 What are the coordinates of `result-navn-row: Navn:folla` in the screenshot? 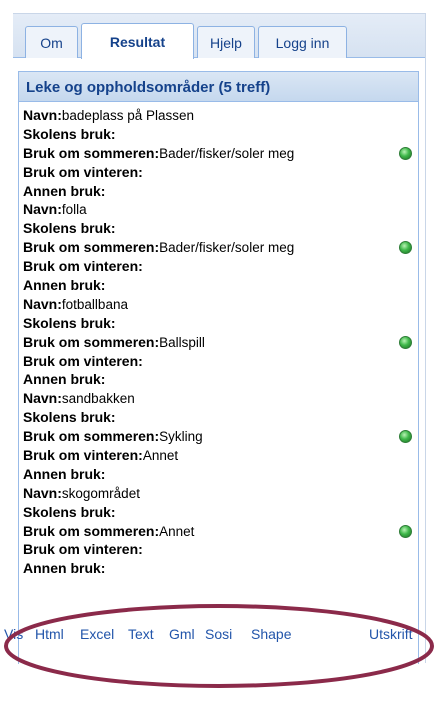 It's located at (219, 209).